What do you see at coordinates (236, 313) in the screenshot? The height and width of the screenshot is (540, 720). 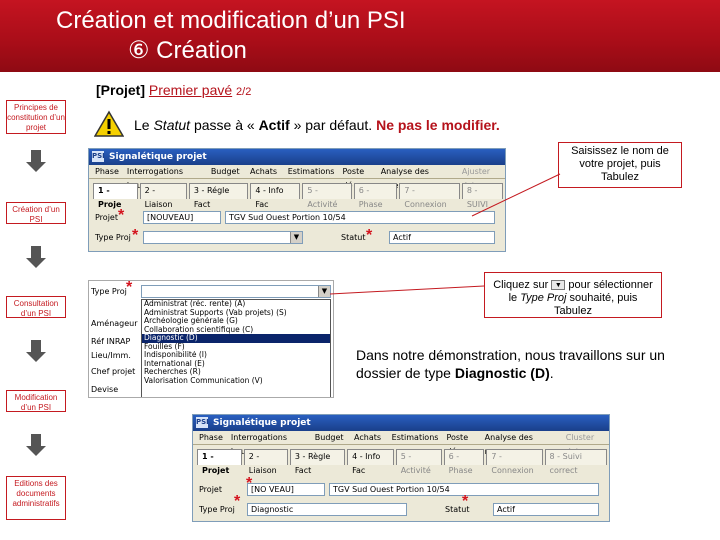 I see `option-item: Administrat Supports (Vab projets) (S)` at bounding box center [236, 313].